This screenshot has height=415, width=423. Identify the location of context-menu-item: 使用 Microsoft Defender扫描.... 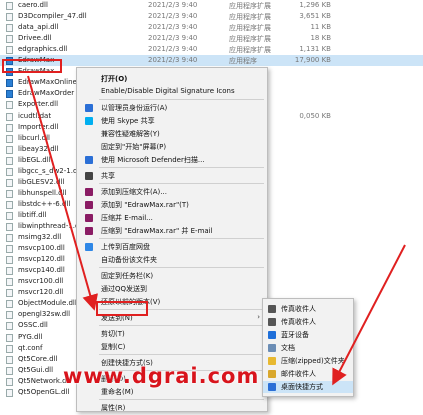
(172, 160).